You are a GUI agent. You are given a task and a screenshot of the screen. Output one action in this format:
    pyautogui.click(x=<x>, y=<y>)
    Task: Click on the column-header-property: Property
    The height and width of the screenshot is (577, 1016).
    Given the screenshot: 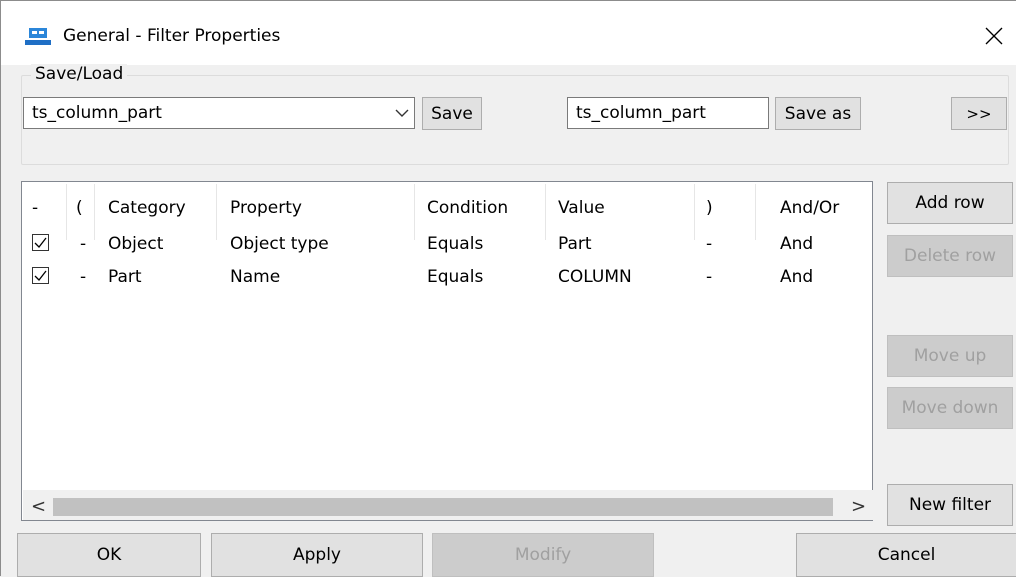 What is the action you would take?
    pyautogui.click(x=266, y=208)
    